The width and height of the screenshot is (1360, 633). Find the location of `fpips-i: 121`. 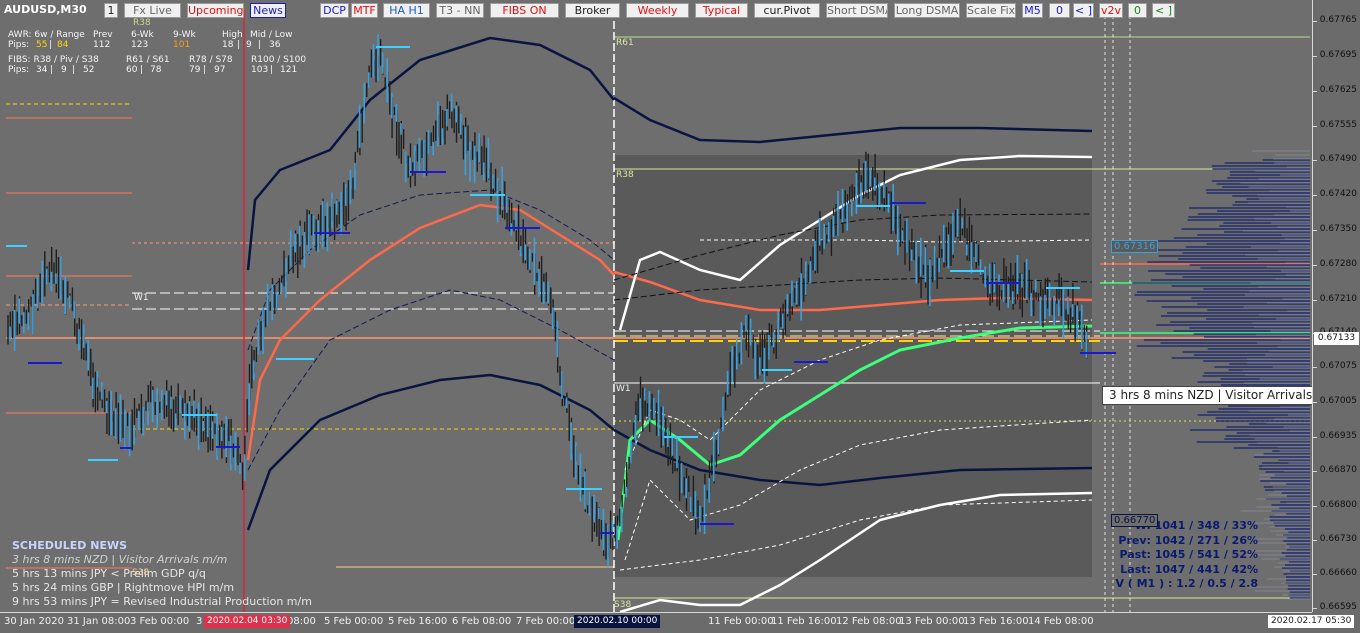

fpips-i: 121 is located at coordinates (289, 70).